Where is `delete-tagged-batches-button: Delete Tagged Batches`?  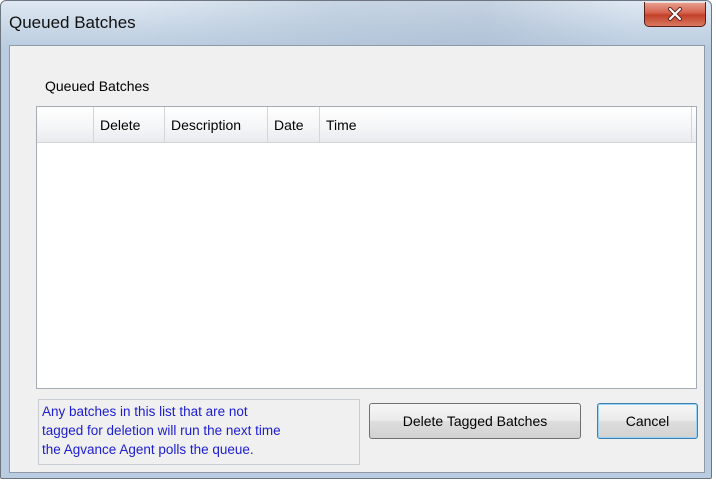
delete-tagged-batches-button: Delete Tagged Batches is located at coordinates (475, 421).